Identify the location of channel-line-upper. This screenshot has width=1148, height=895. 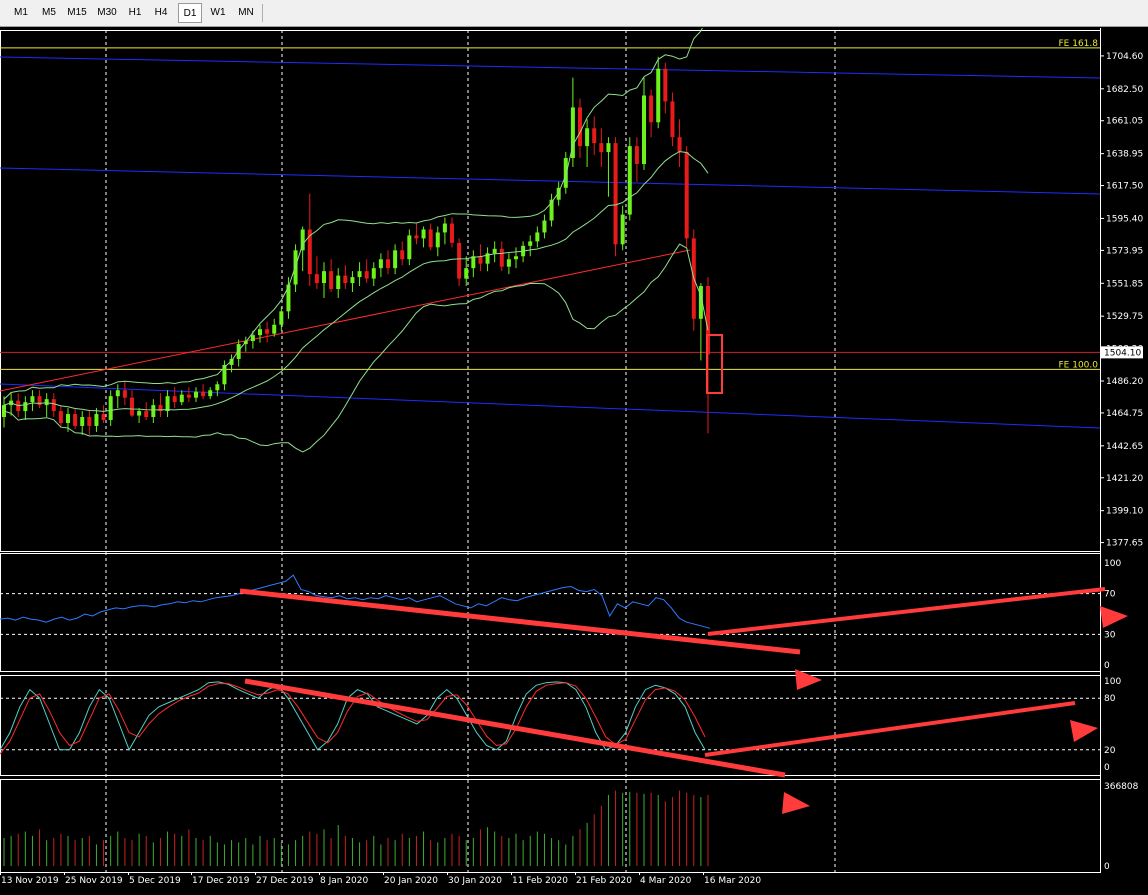
(550, 67).